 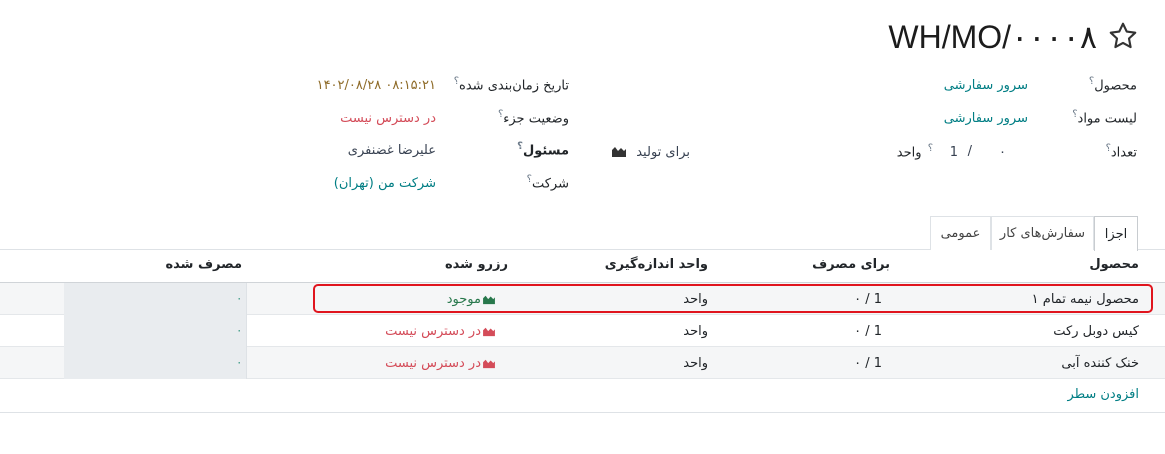 What do you see at coordinates (1100, 363) in the screenshot?
I see `row-product: خنک کننده آبی` at bounding box center [1100, 363].